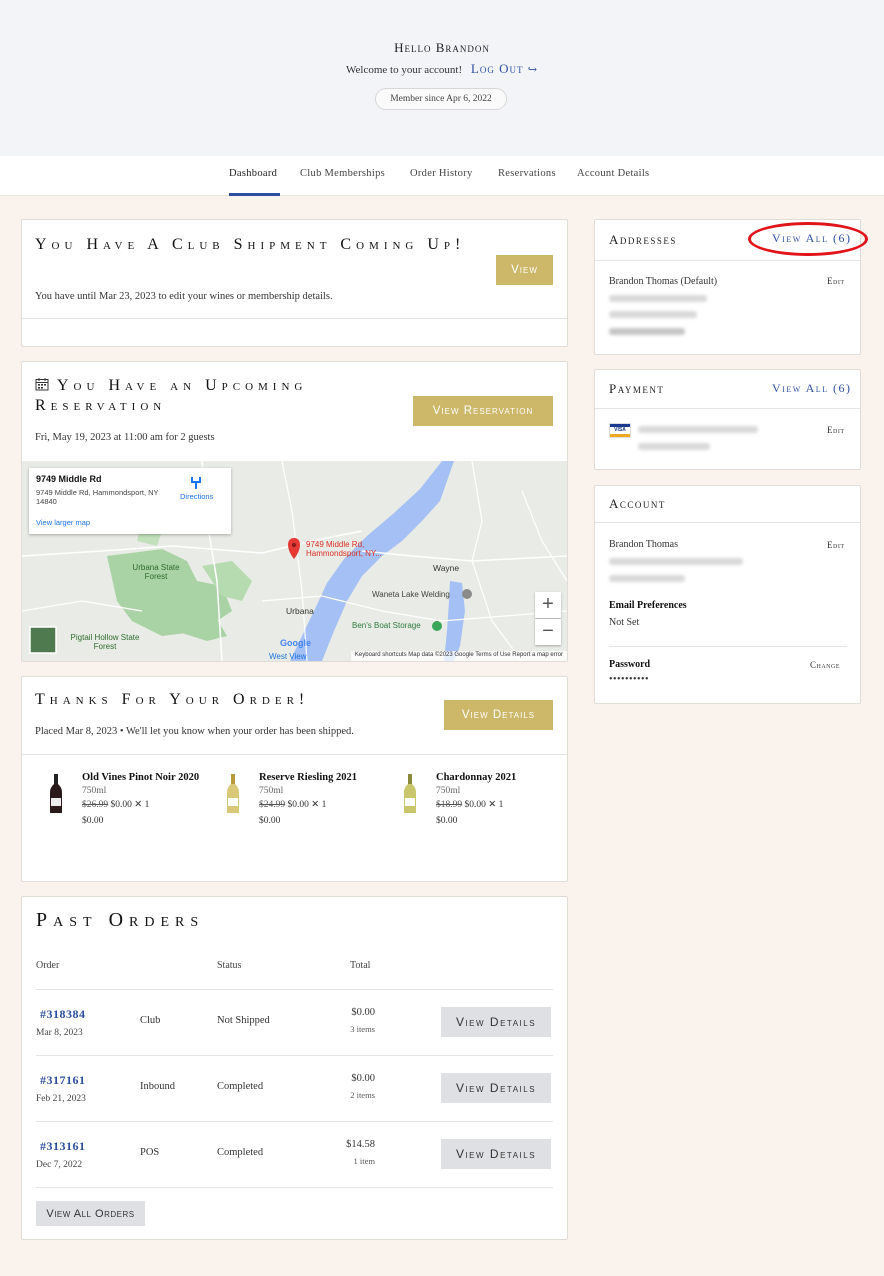 The width and height of the screenshot is (884, 1276). Describe the element at coordinates (548, 632) in the screenshot. I see `zoom-out-button: −` at that location.